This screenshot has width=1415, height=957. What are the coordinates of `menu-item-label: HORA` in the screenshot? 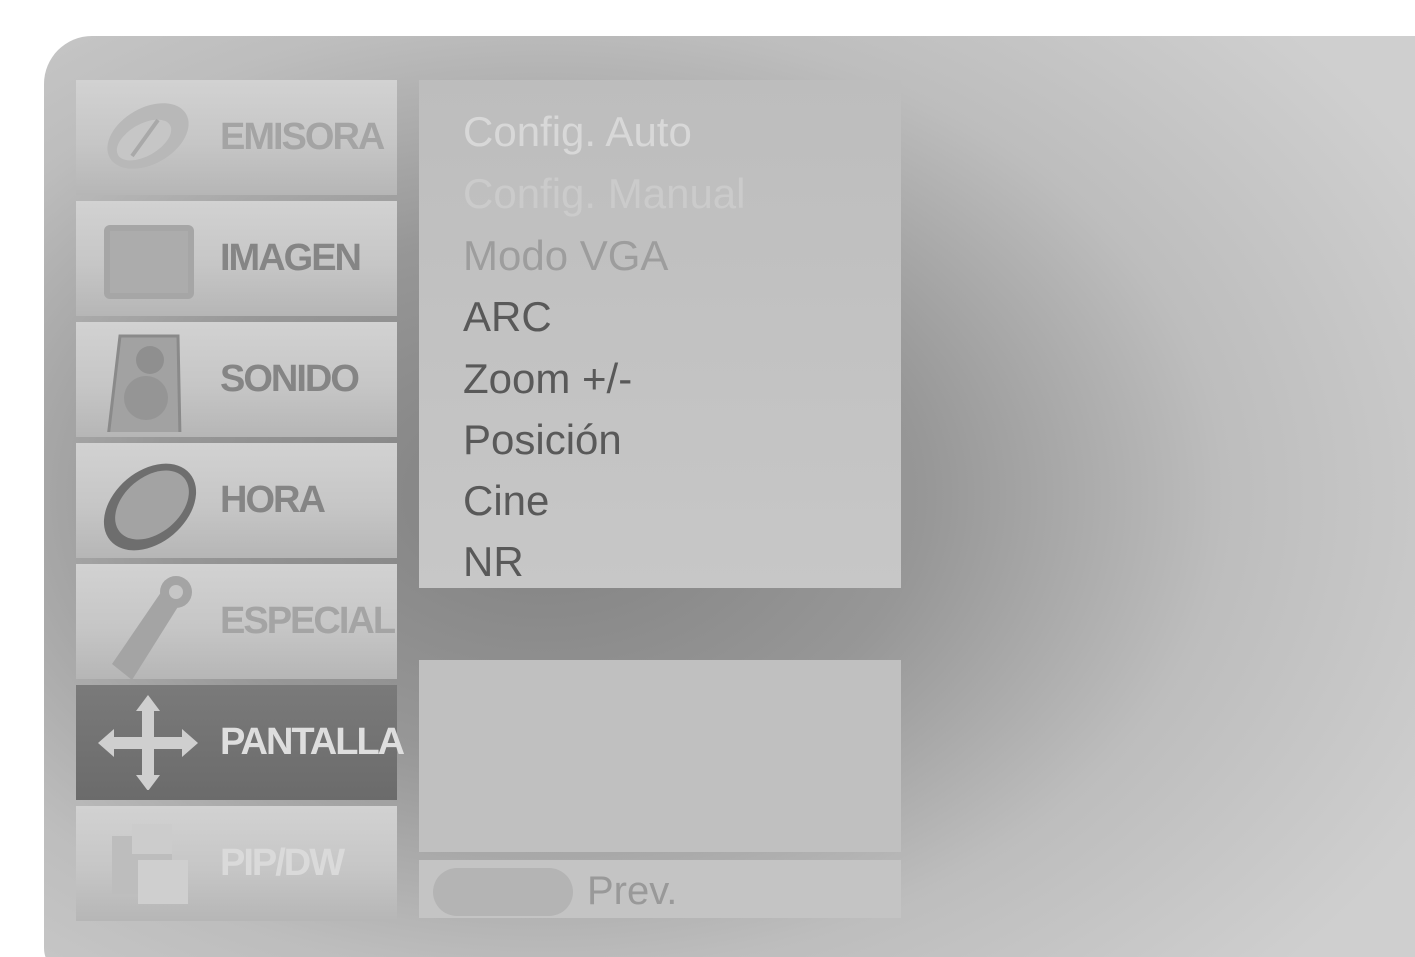 It's located at (273, 500).